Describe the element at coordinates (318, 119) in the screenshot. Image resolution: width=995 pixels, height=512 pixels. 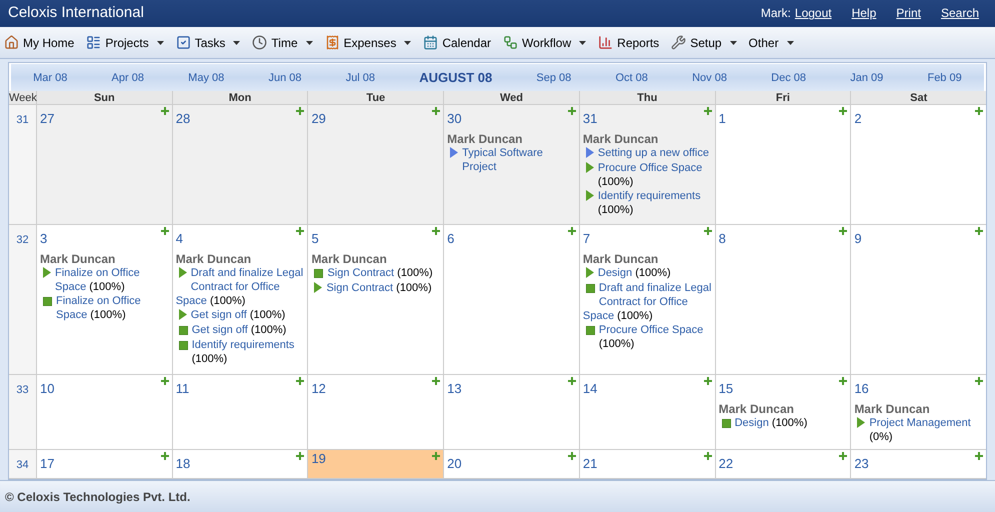
I see `day-number: 29` at that location.